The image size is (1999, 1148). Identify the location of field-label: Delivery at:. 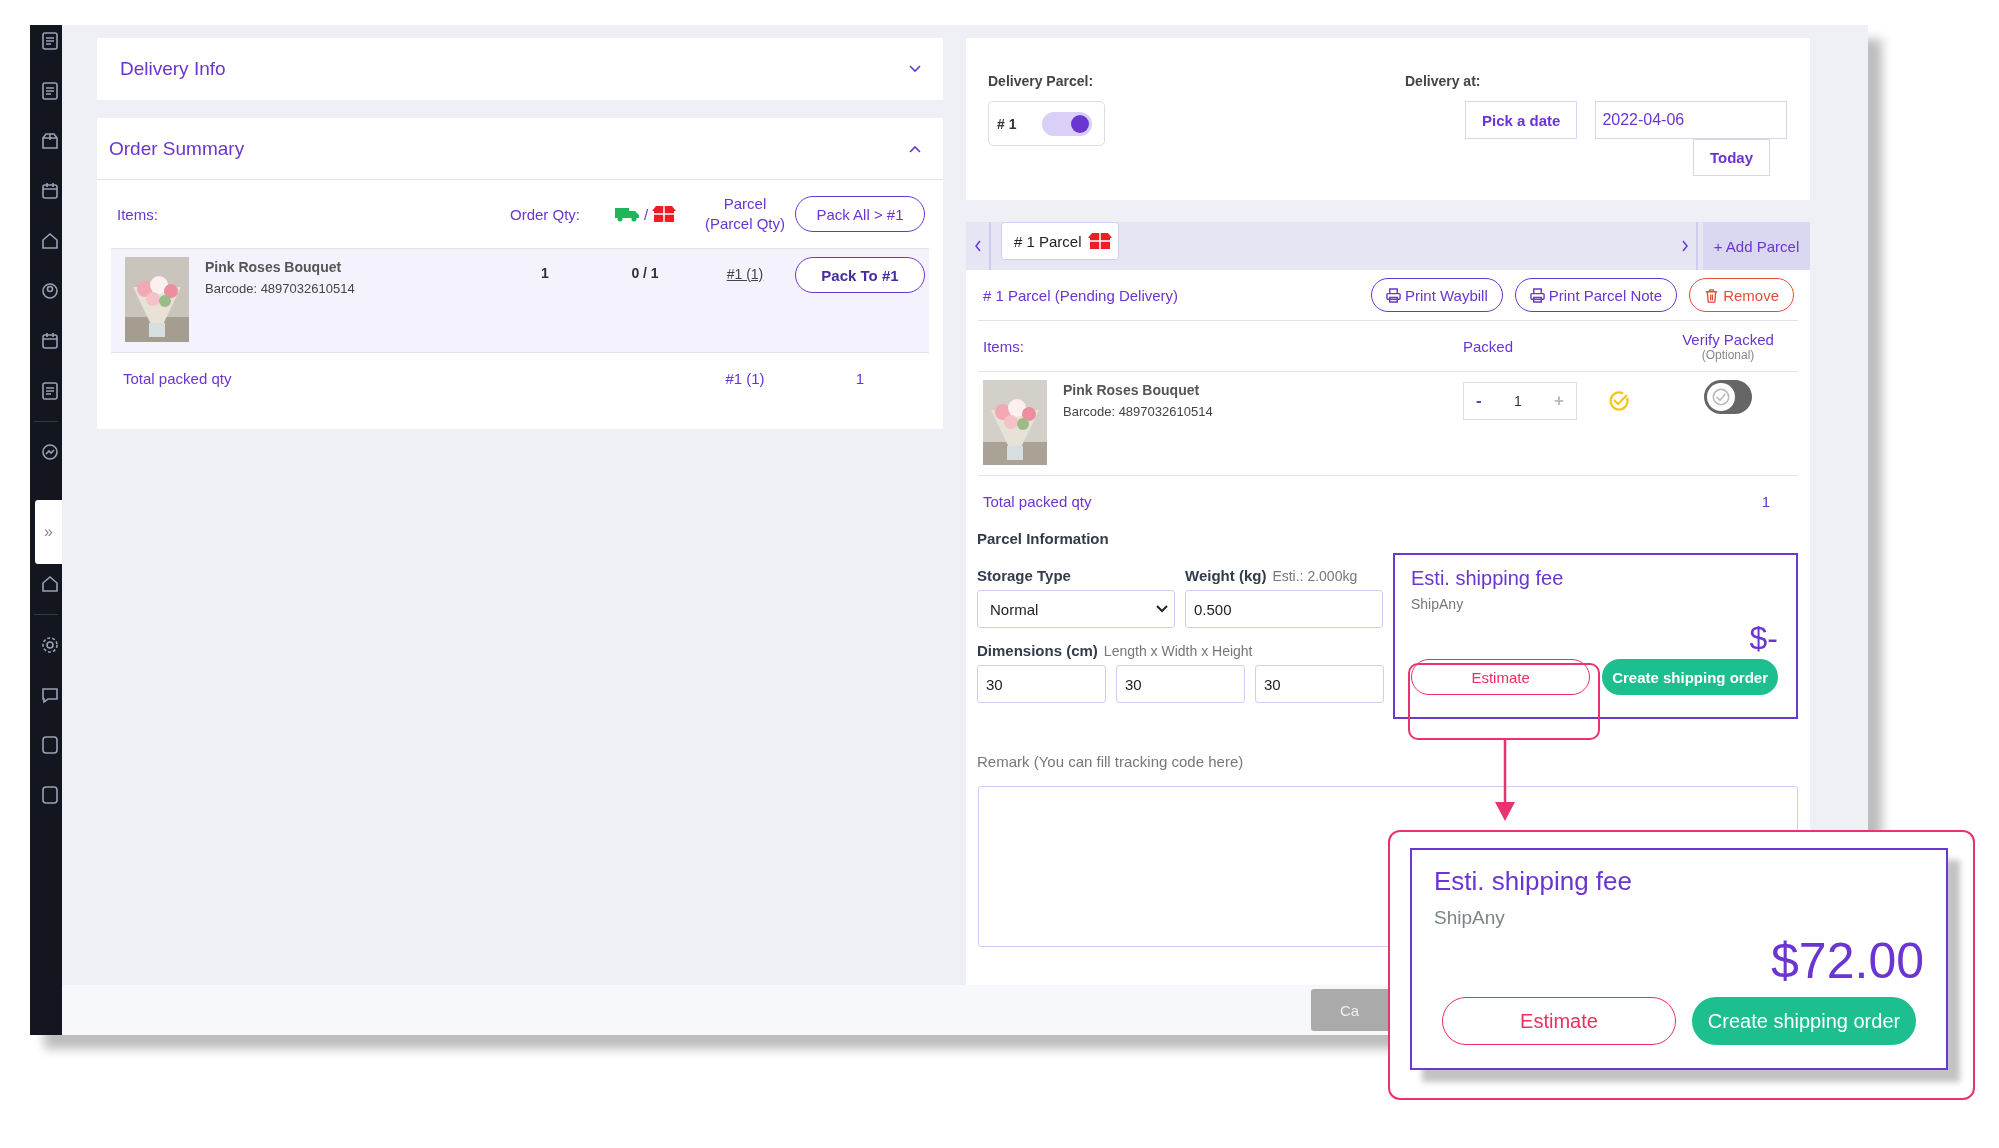
(1443, 81).